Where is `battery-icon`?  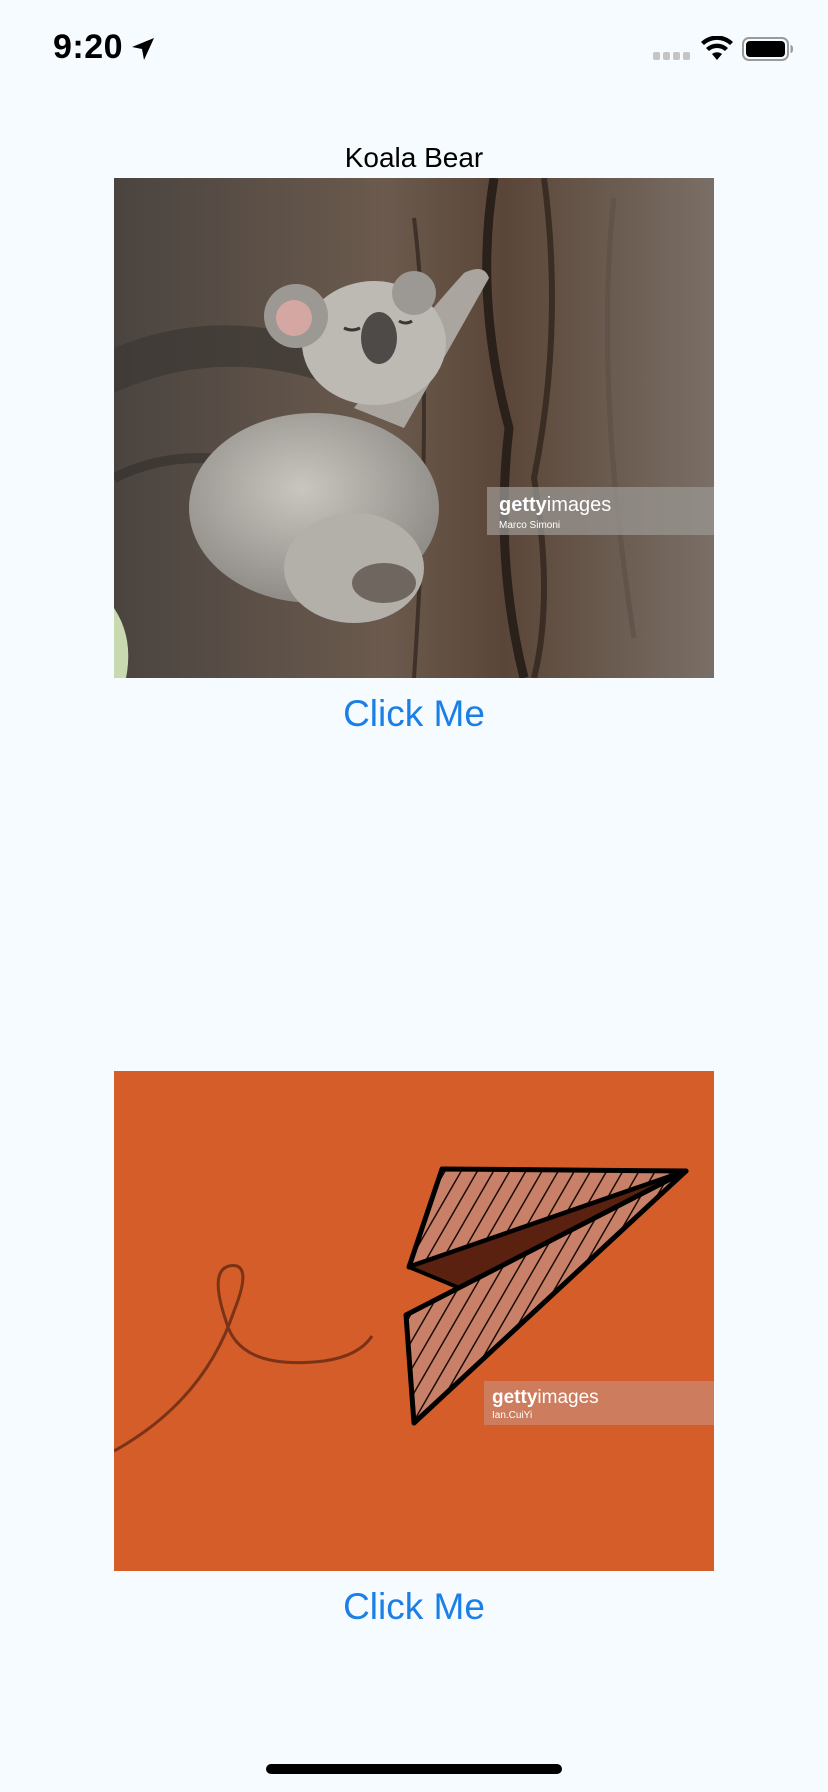 battery-icon is located at coordinates (767, 49).